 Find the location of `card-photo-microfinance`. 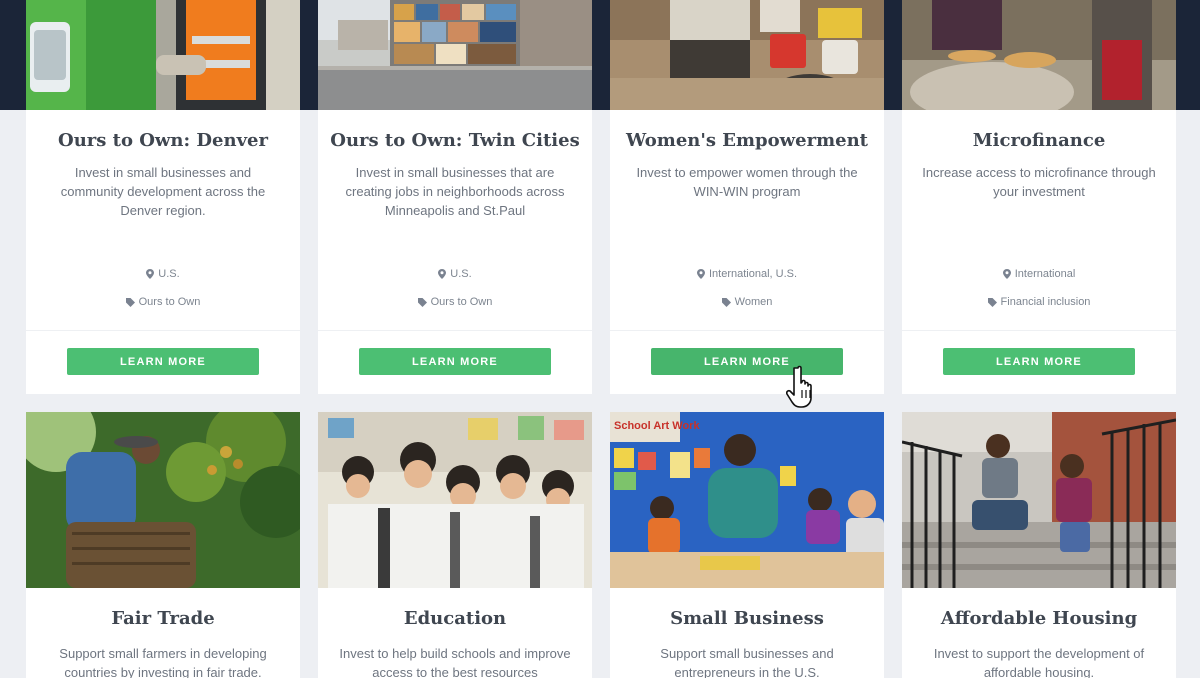

card-photo-microfinance is located at coordinates (1039, 55).